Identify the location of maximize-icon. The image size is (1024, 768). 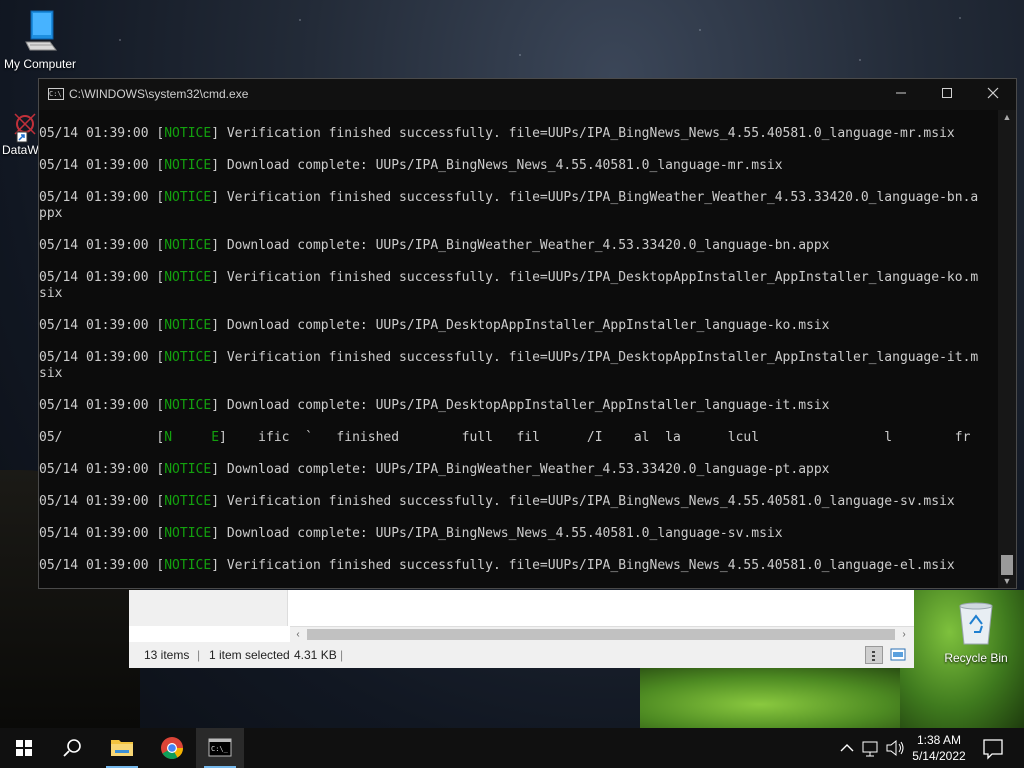
(947, 93).